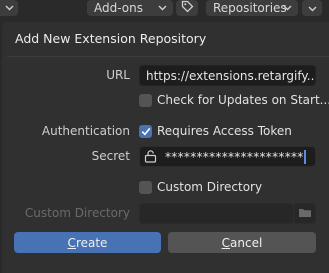  What do you see at coordinates (305, 157) in the screenshot?
I see `text-cursor` at bounding box center [305, 157].